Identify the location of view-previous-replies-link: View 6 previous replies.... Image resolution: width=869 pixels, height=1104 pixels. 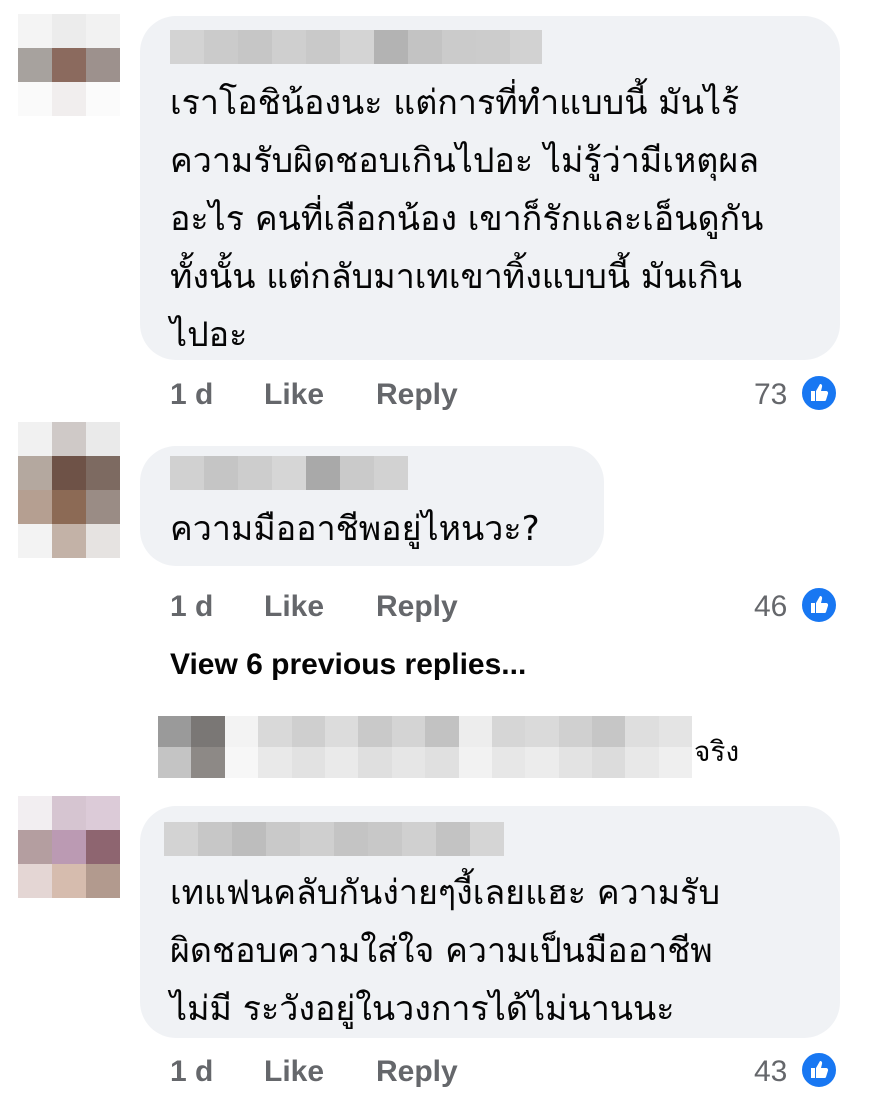
(348, 665).